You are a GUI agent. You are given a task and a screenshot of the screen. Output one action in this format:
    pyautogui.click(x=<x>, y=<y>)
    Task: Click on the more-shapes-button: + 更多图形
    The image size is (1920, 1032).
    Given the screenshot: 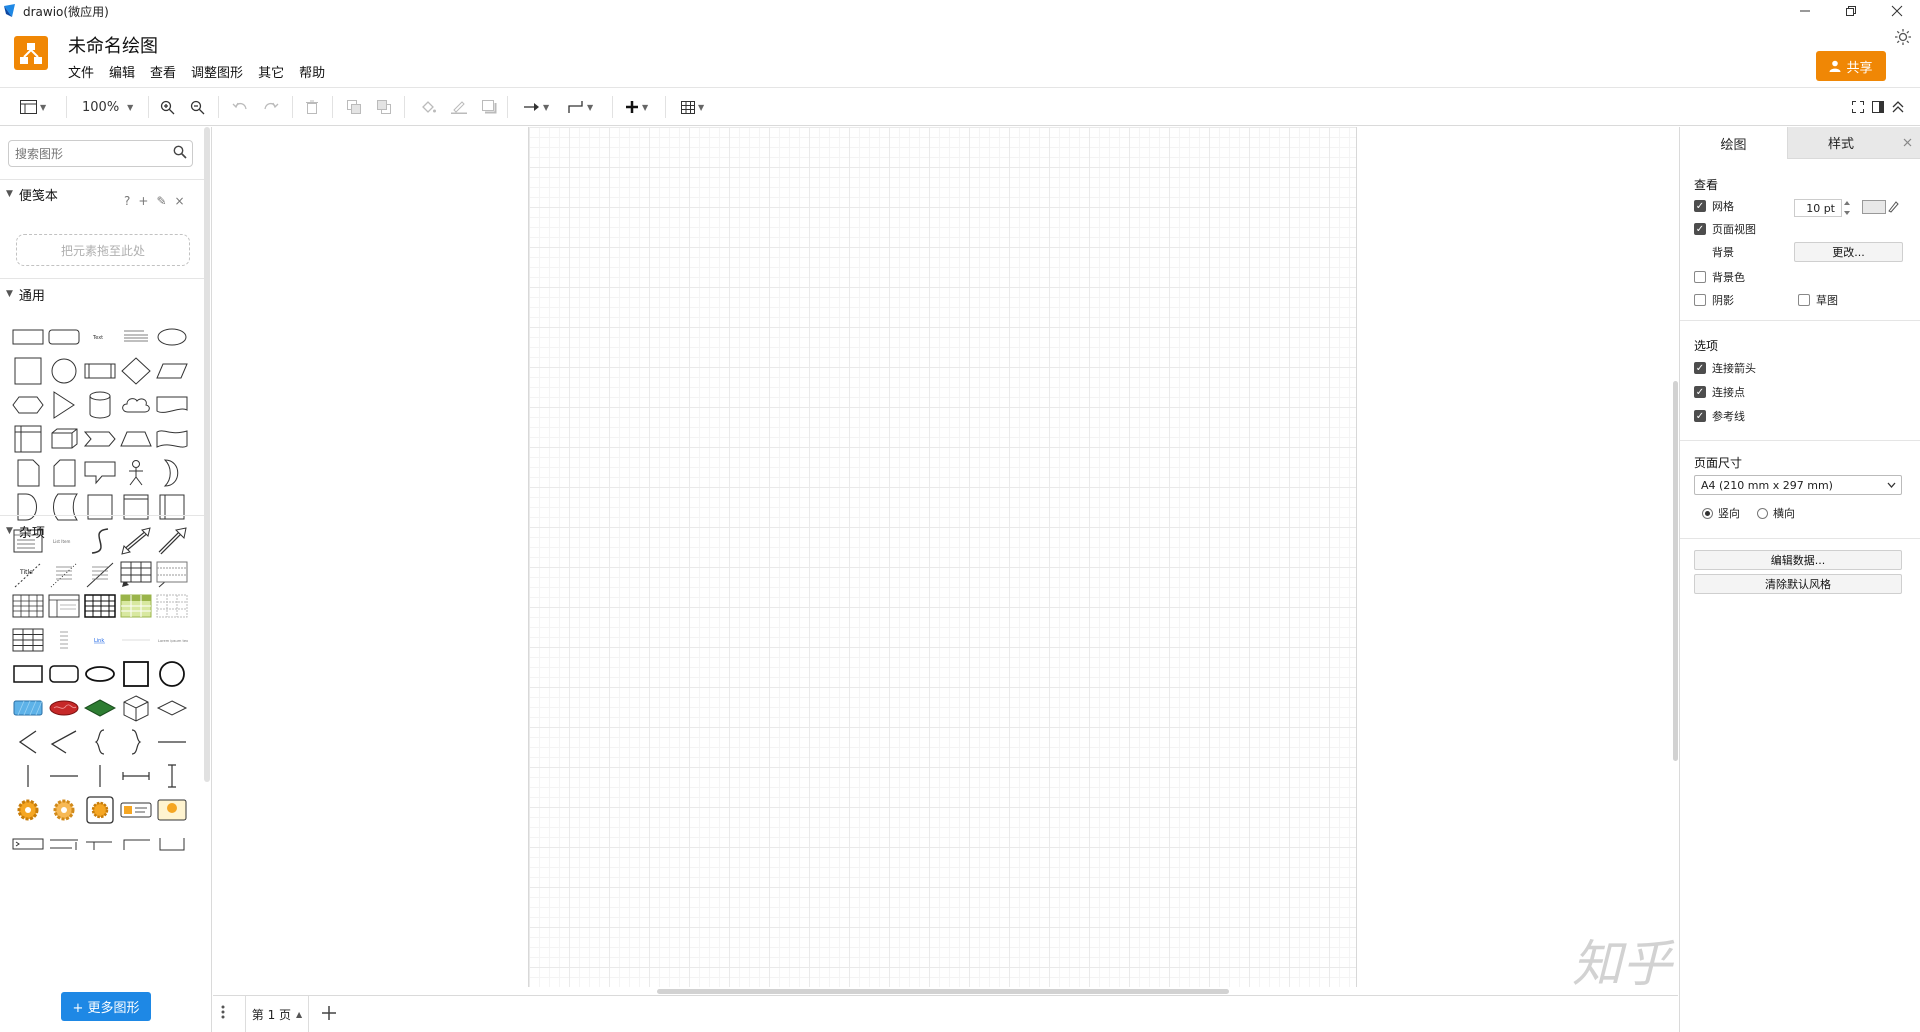 What is the action you would take?
    pyautogui.click(x=106, y=1006)
    